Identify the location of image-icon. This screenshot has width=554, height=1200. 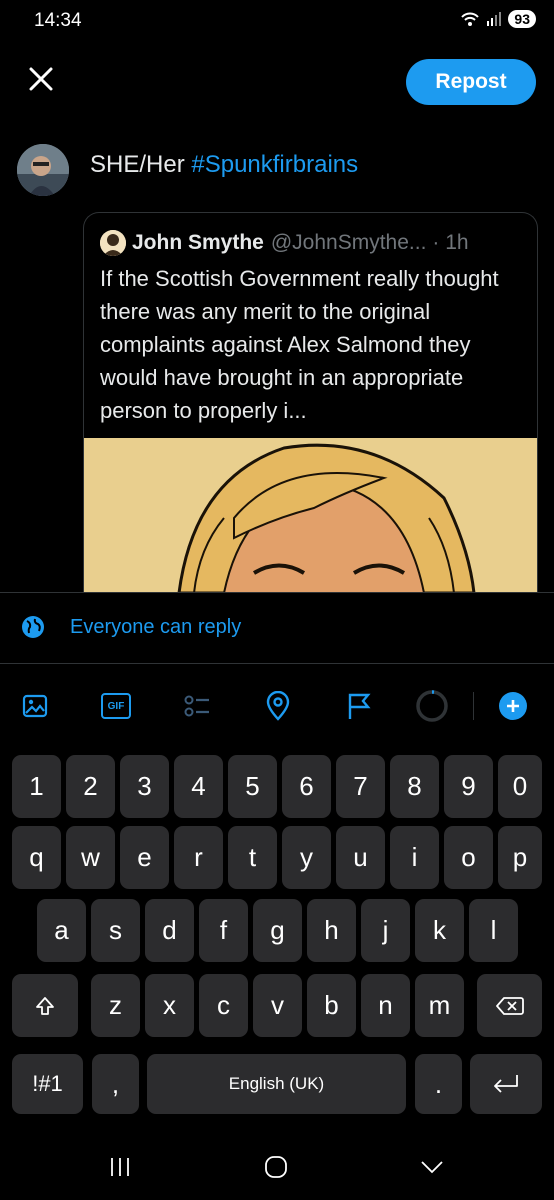
(35, 706).